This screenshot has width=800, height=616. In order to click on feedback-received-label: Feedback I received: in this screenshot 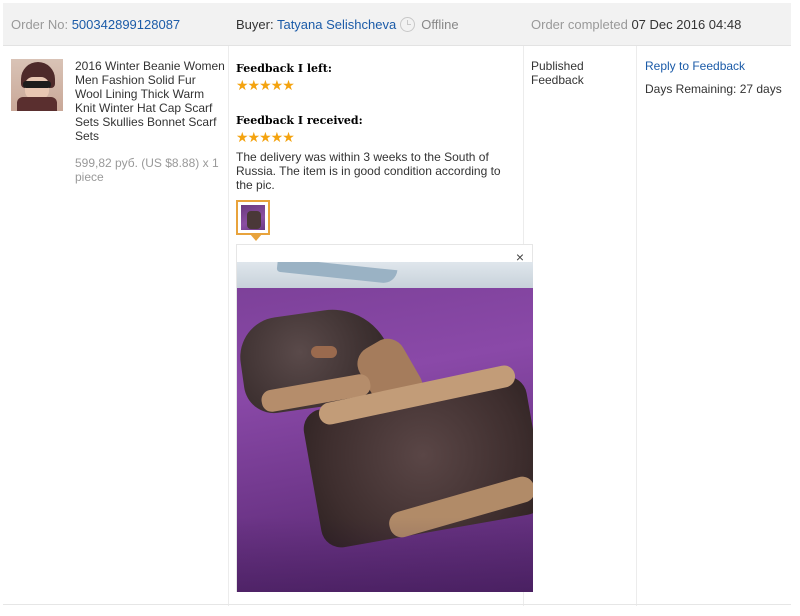, I will do `click(299, 120)`.